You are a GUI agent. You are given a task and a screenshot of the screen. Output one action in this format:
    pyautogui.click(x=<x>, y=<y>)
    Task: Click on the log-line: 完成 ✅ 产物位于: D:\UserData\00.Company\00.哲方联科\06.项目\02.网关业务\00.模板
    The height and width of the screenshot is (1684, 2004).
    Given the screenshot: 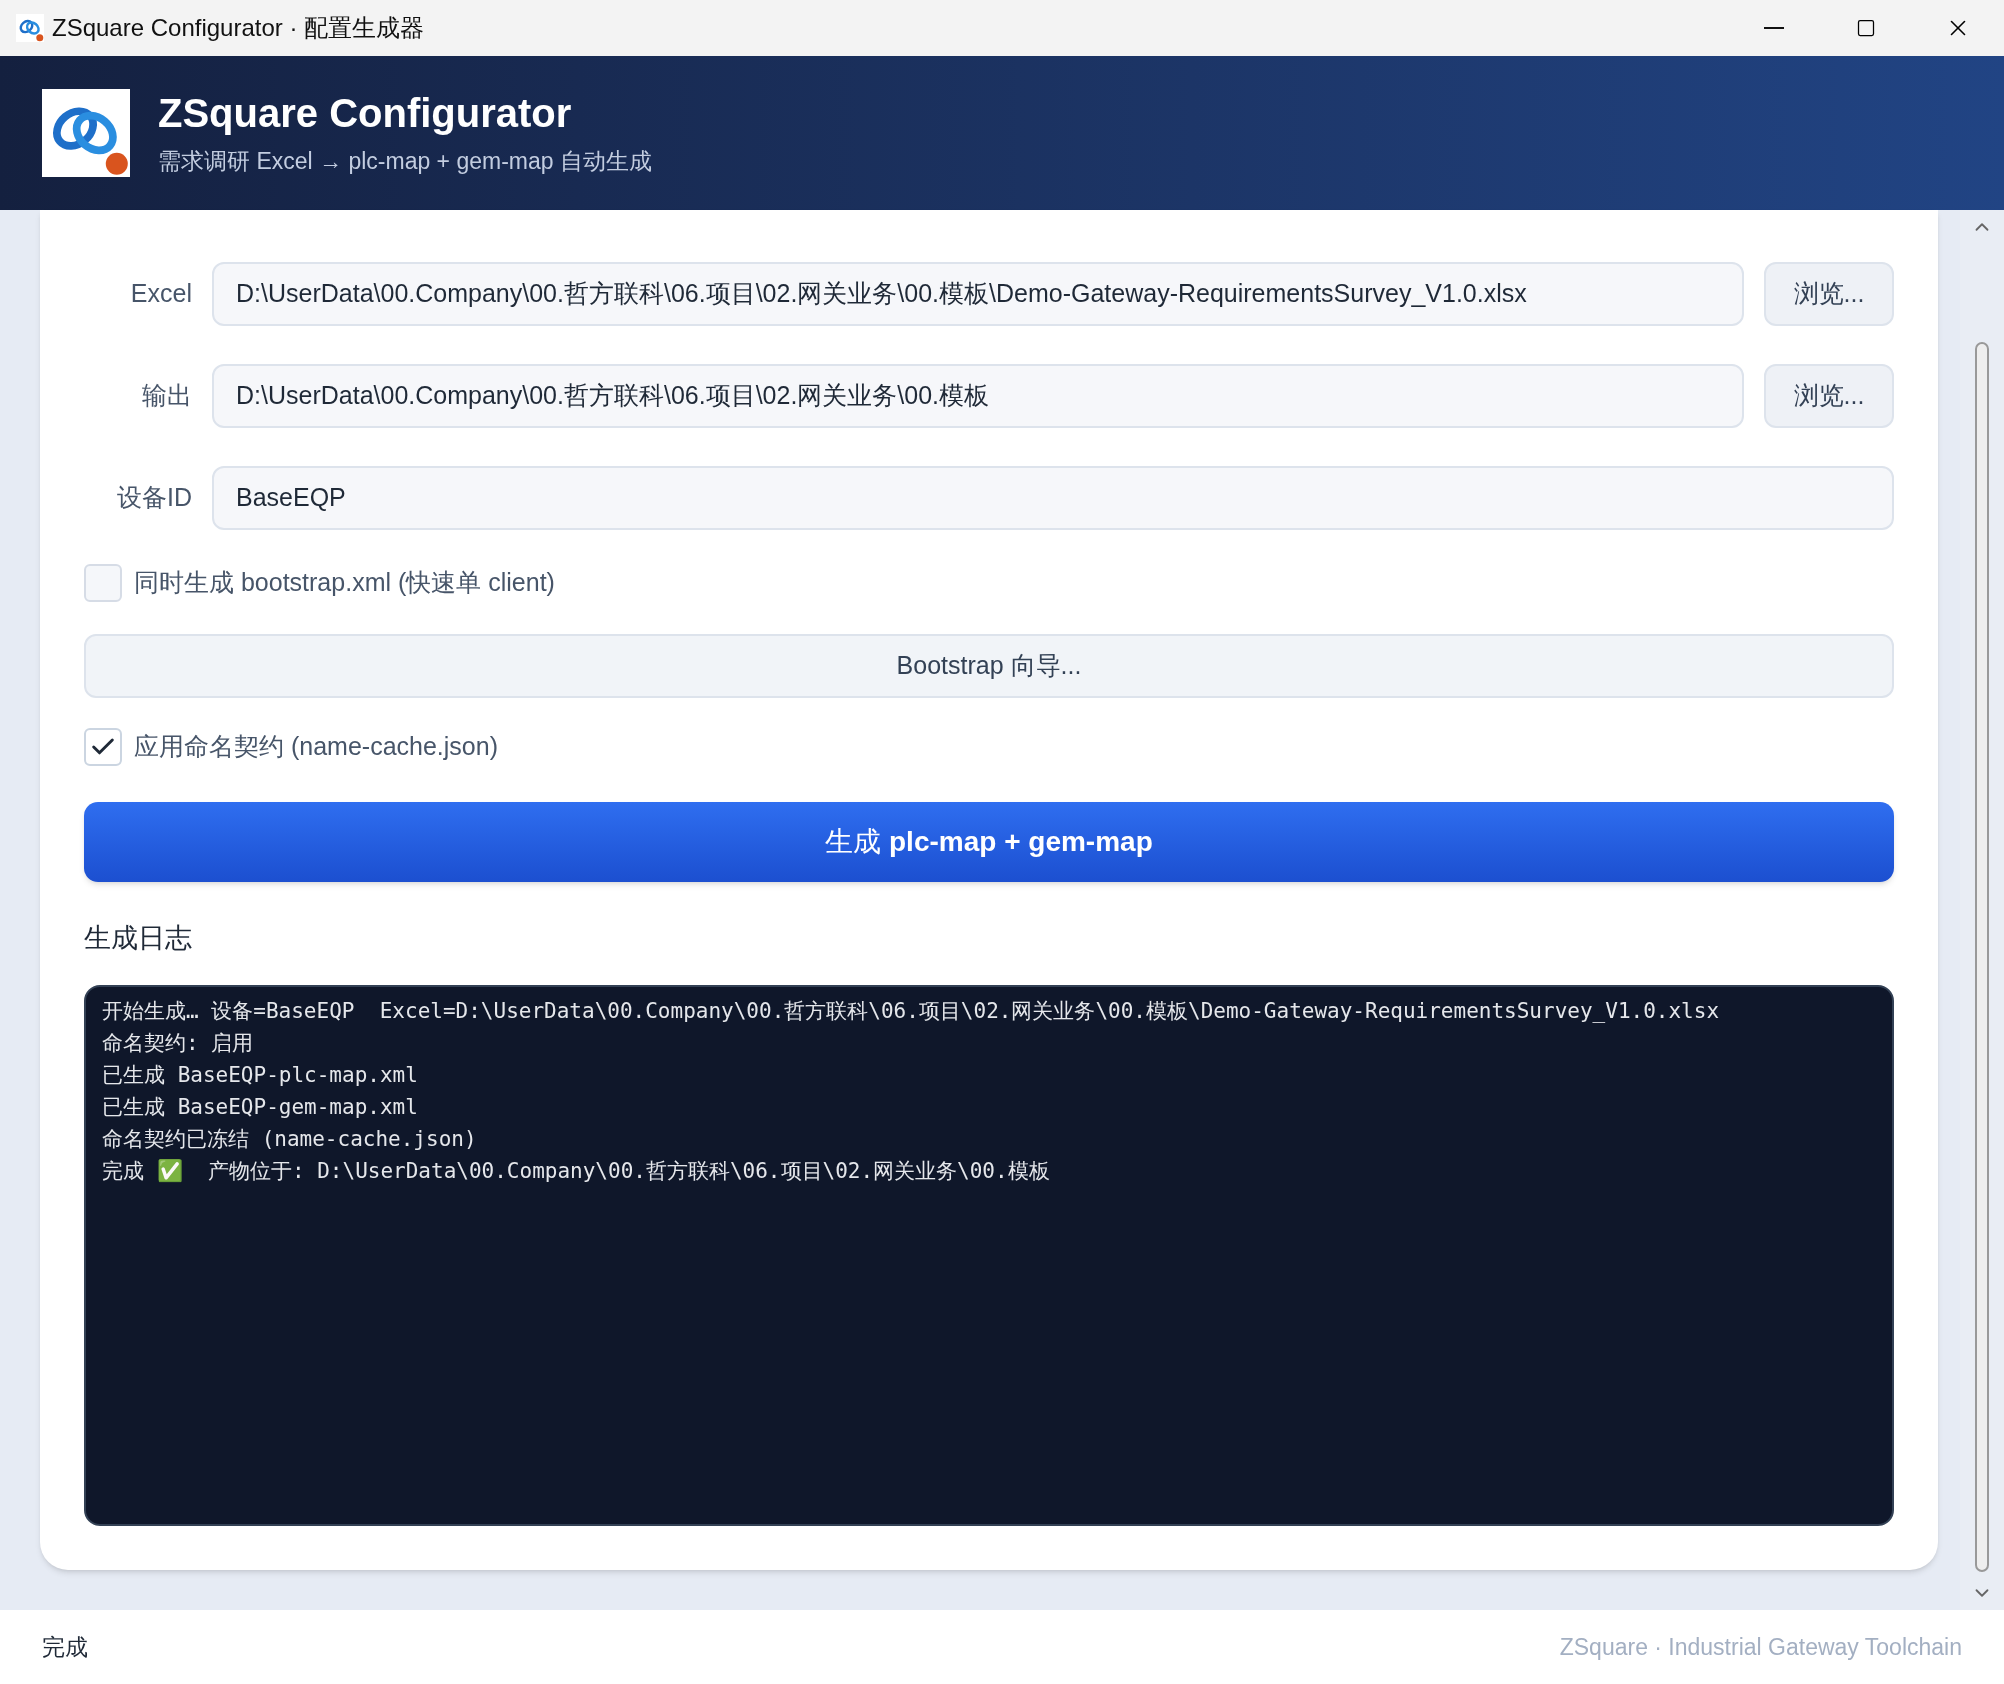 What is the action you would take?
    pyautogui.click(x=576, y=1171)
    